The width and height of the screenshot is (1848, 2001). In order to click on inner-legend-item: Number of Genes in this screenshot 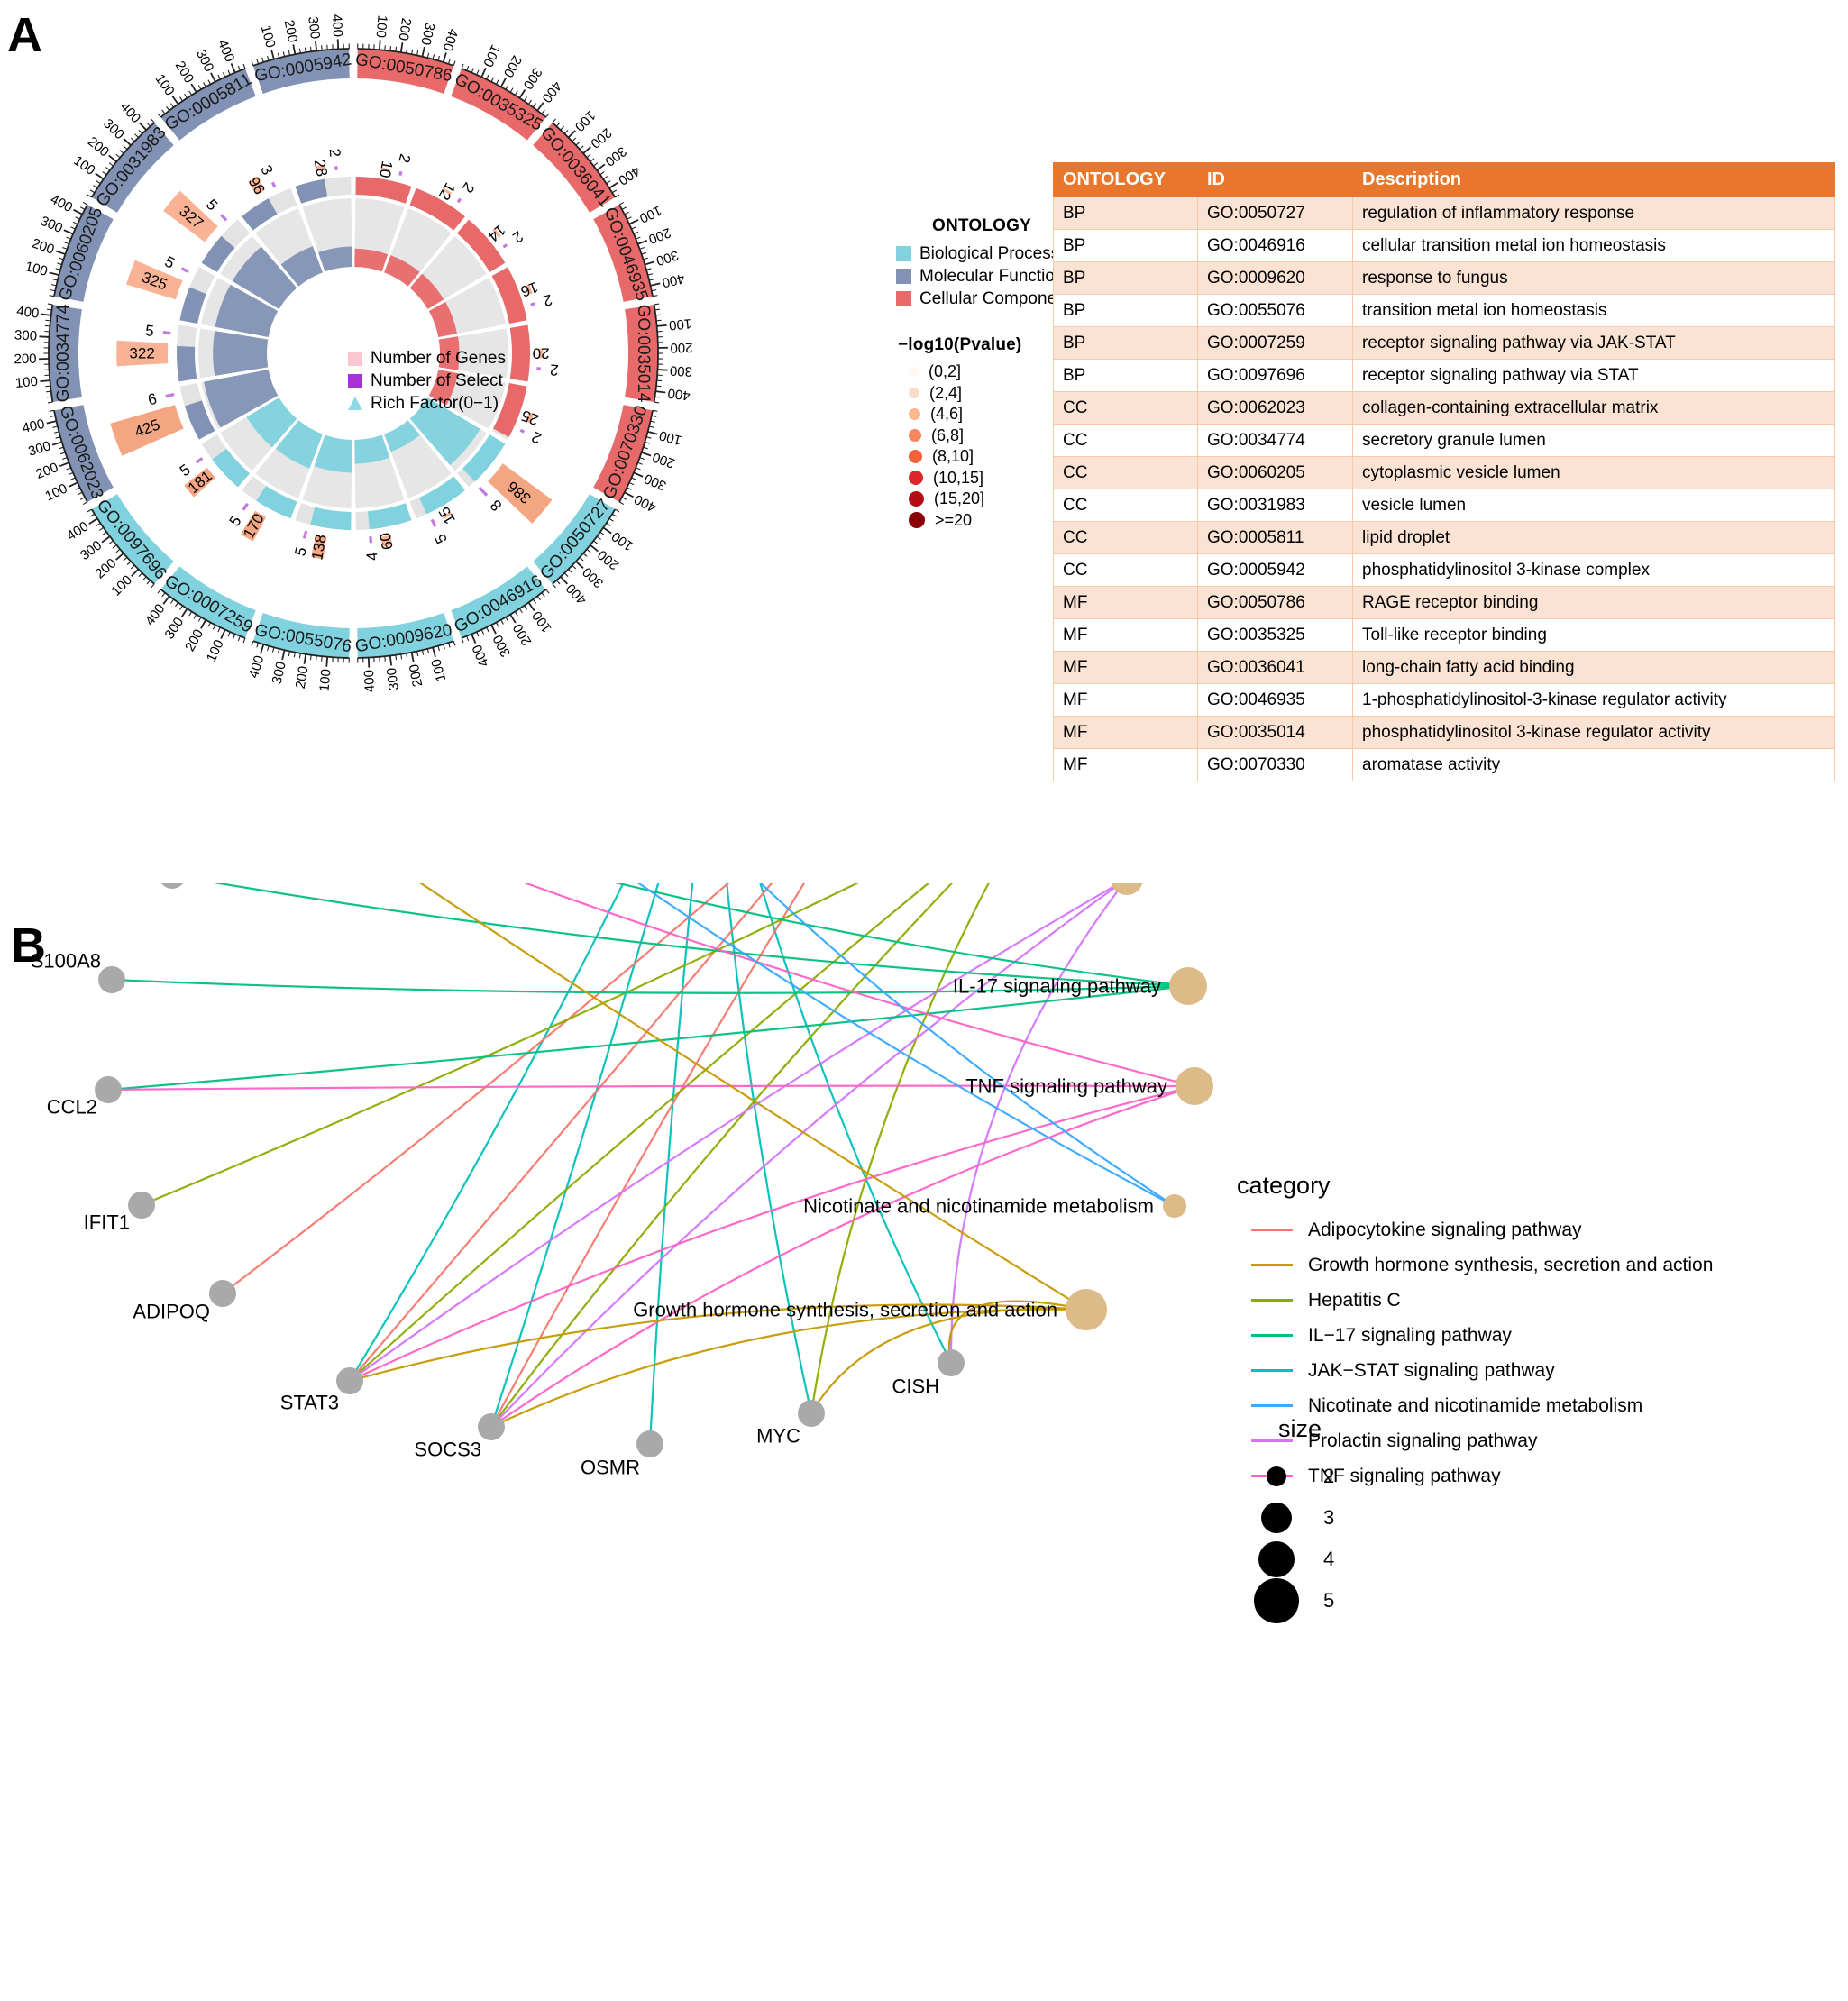, I will do `click(427, 358)`.